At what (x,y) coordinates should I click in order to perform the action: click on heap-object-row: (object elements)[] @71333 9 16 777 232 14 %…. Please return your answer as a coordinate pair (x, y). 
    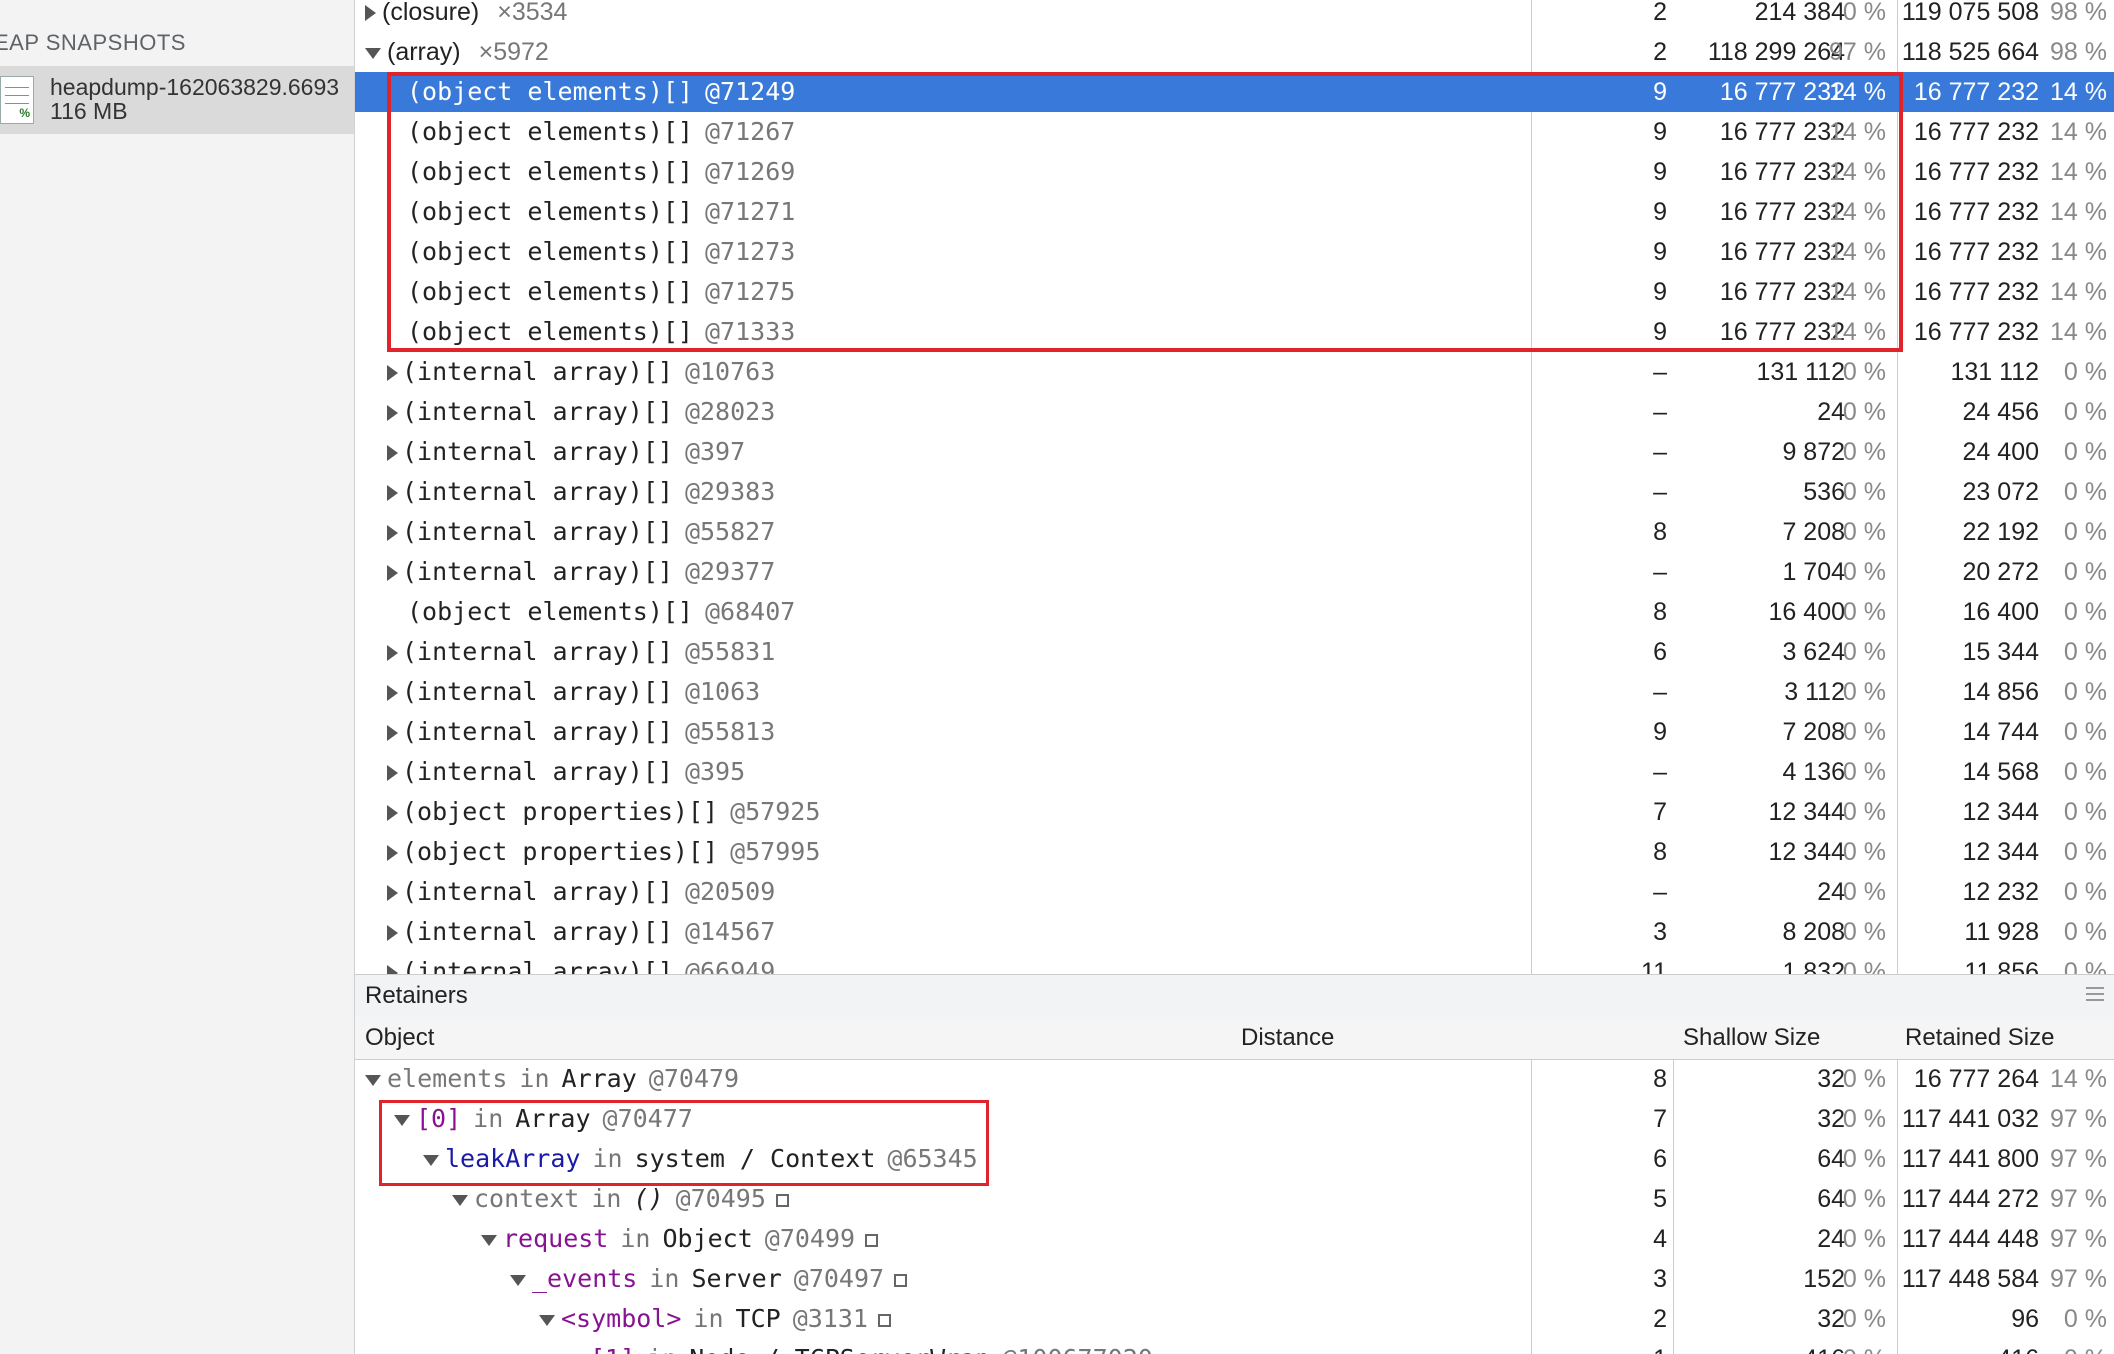
    Looking at the image, I should click on (1234, 332).